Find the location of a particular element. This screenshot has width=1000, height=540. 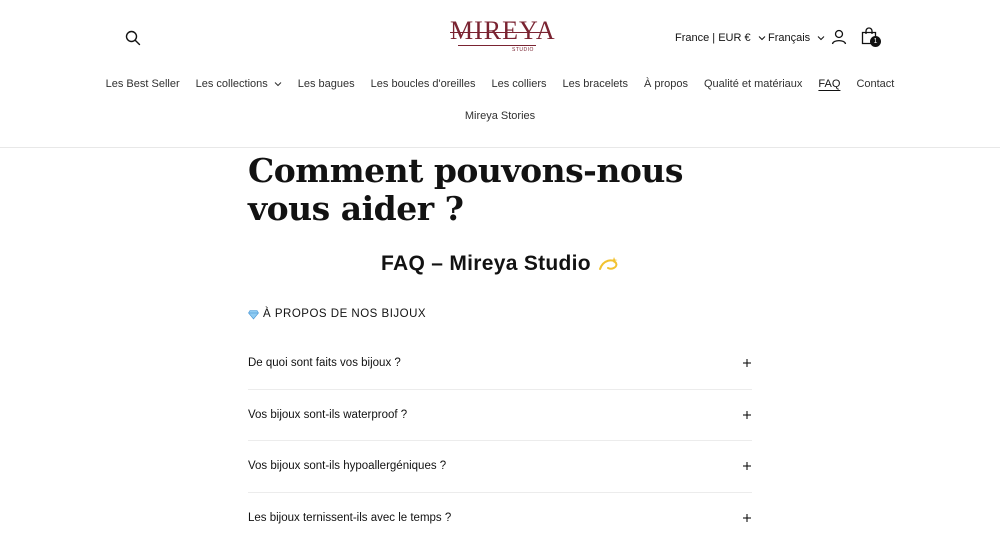

search-icon is located at coordinates (133, 38).